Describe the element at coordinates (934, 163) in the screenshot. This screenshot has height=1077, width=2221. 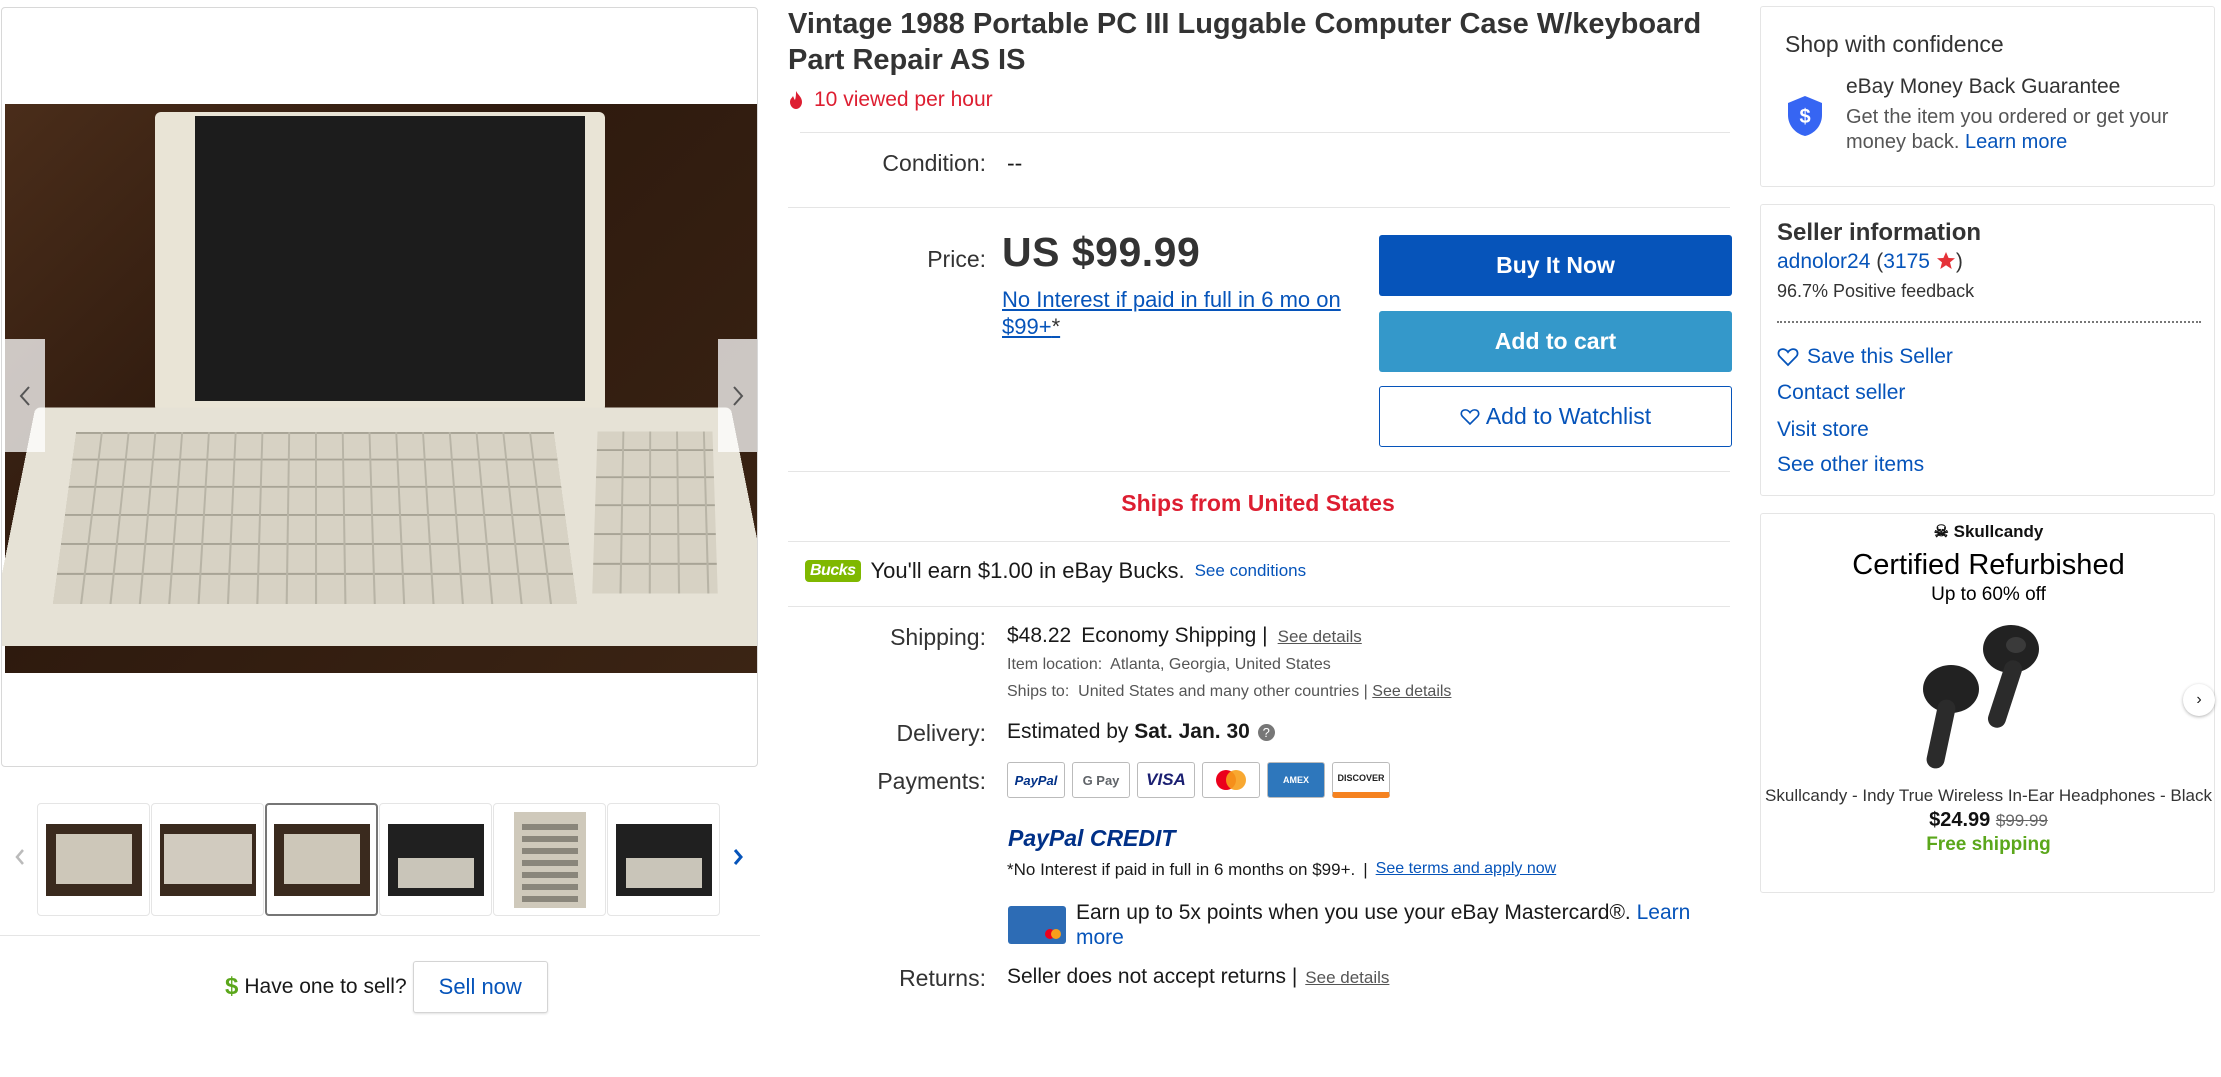
I see `condition-label: Condition:` at that location.